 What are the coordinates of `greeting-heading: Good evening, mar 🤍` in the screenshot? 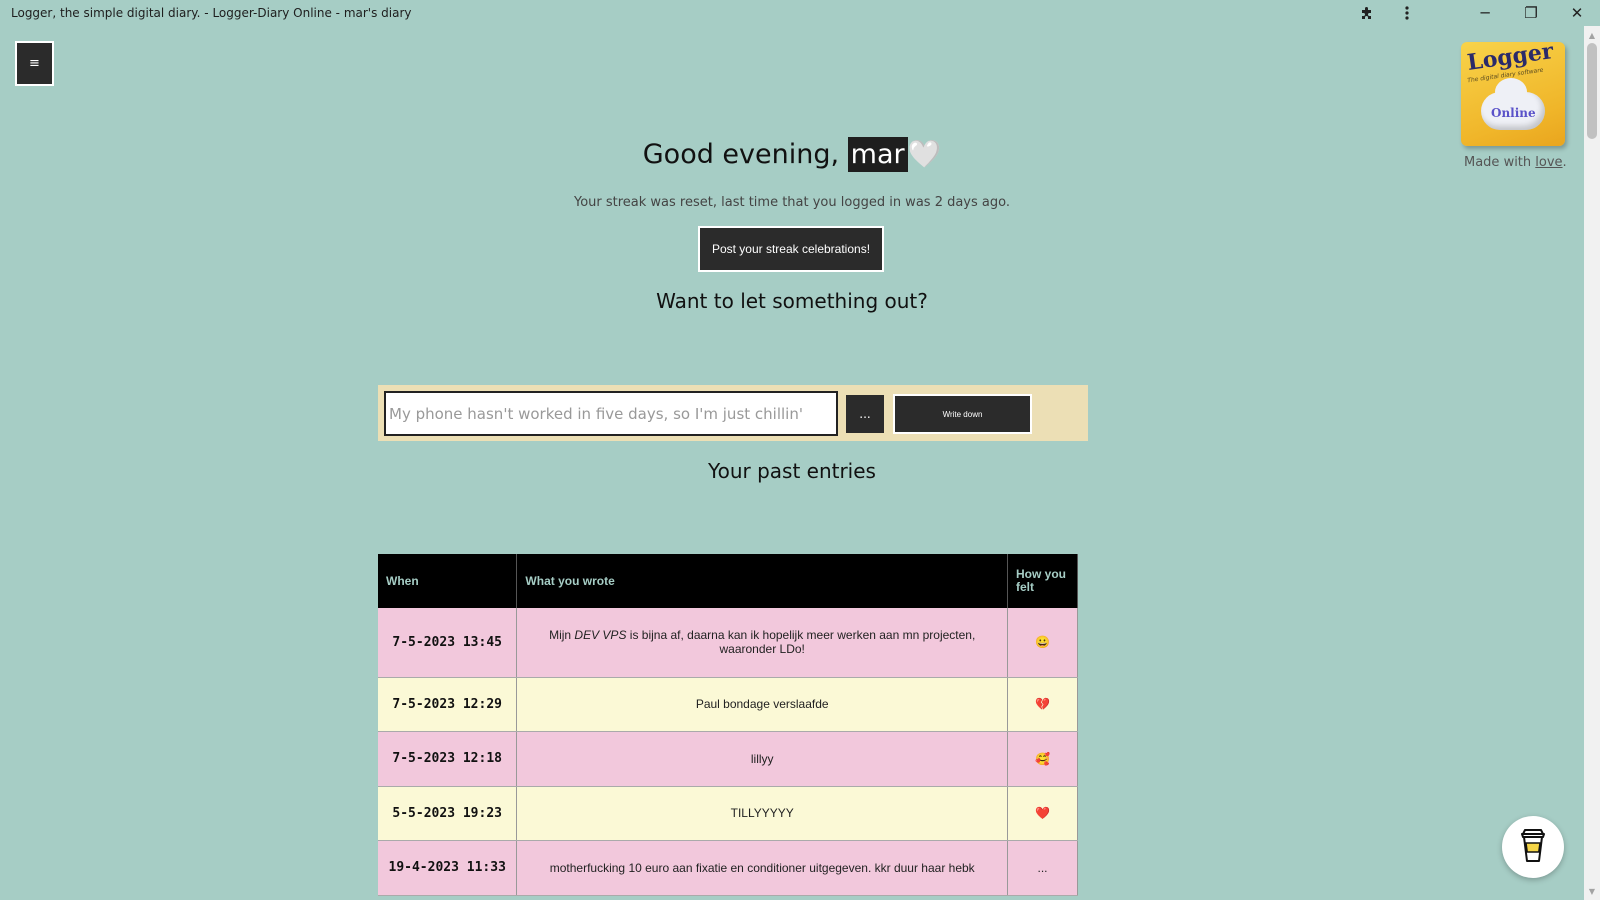 It's located at (792, 154).